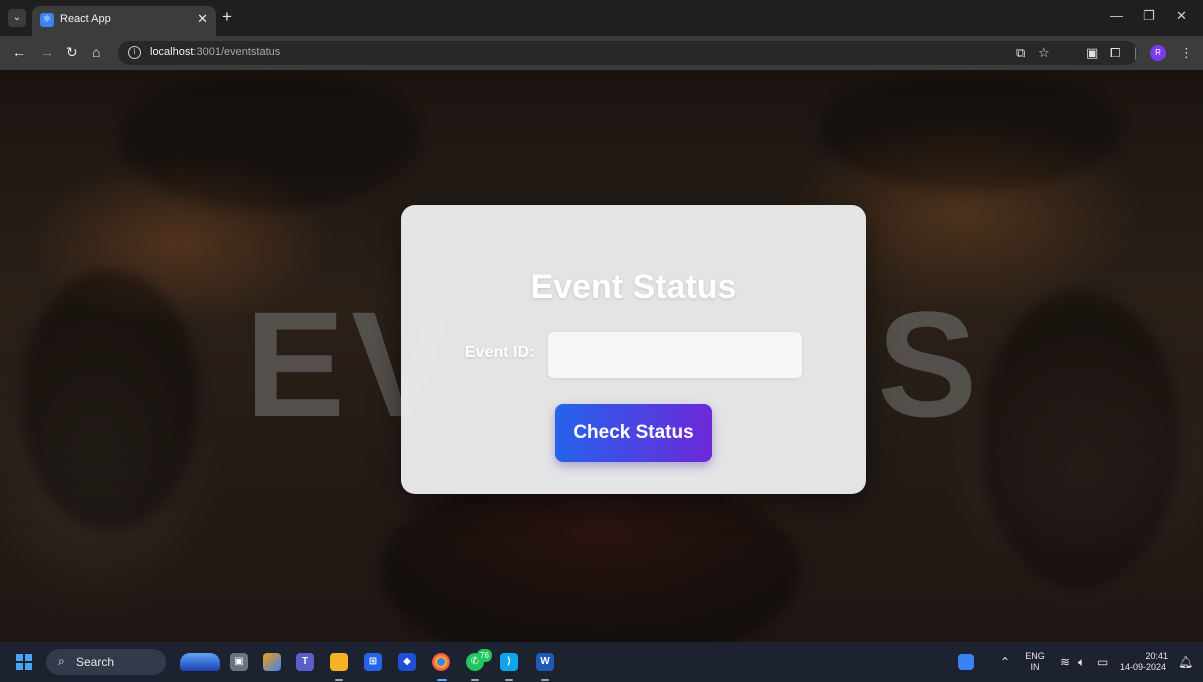  I want to click on address-bar: i localhost:3001/eventstatus ⧉ ☆, so click(628, 53).